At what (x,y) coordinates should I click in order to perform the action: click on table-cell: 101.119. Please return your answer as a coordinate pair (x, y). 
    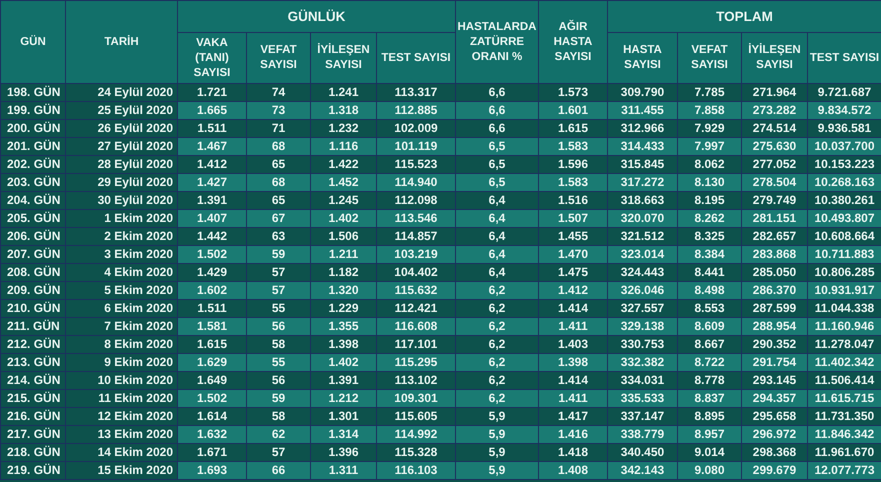
    Looking at the image, I should click on (416, 147).